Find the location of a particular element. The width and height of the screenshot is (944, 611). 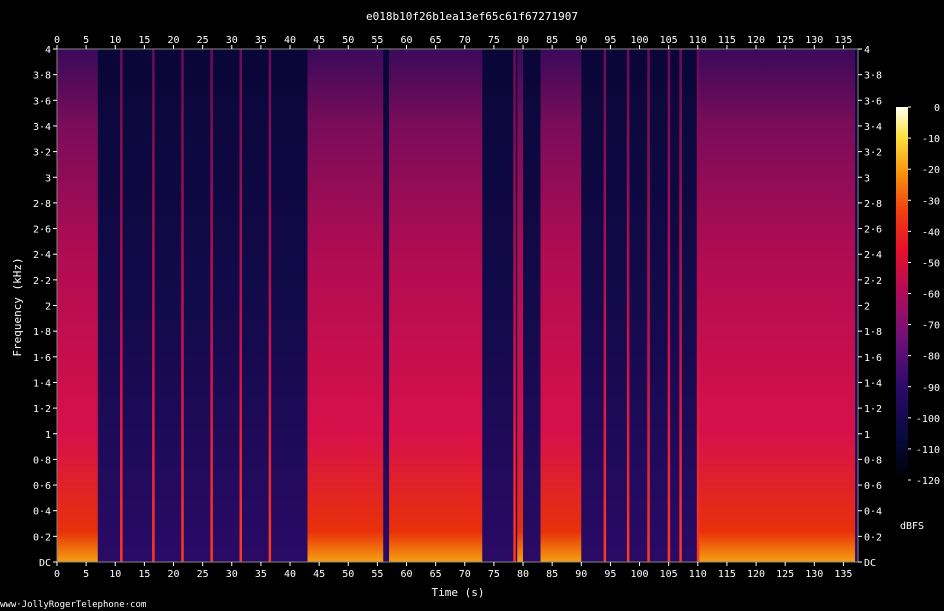

x-tick-label-bottom: 30 is located at coordinates (232, 574).